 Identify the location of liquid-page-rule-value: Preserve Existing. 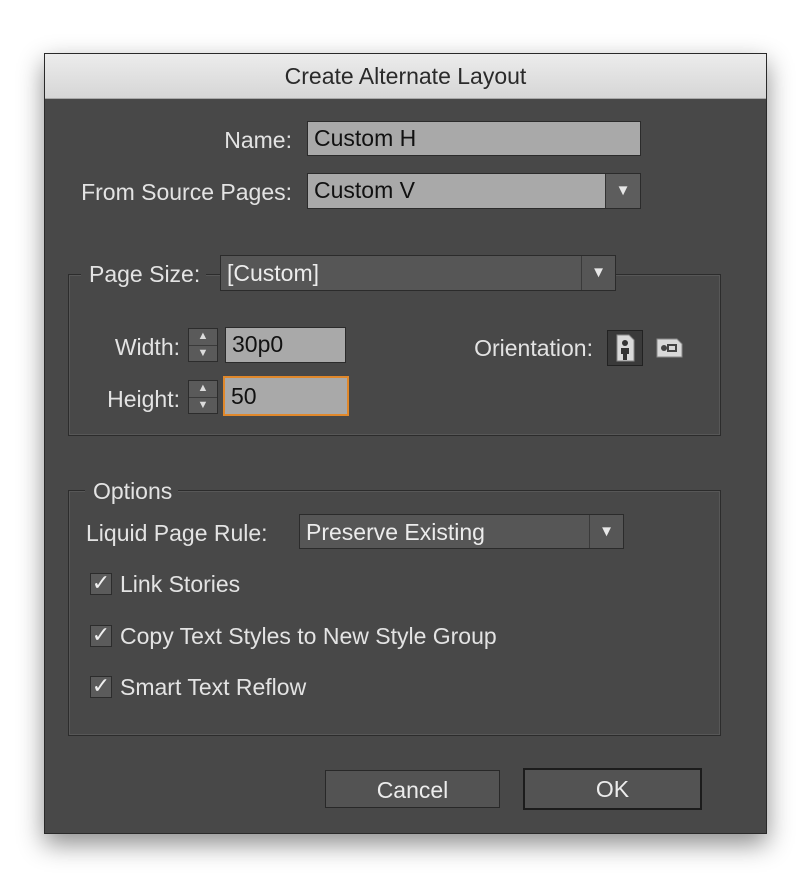
(395, 532).